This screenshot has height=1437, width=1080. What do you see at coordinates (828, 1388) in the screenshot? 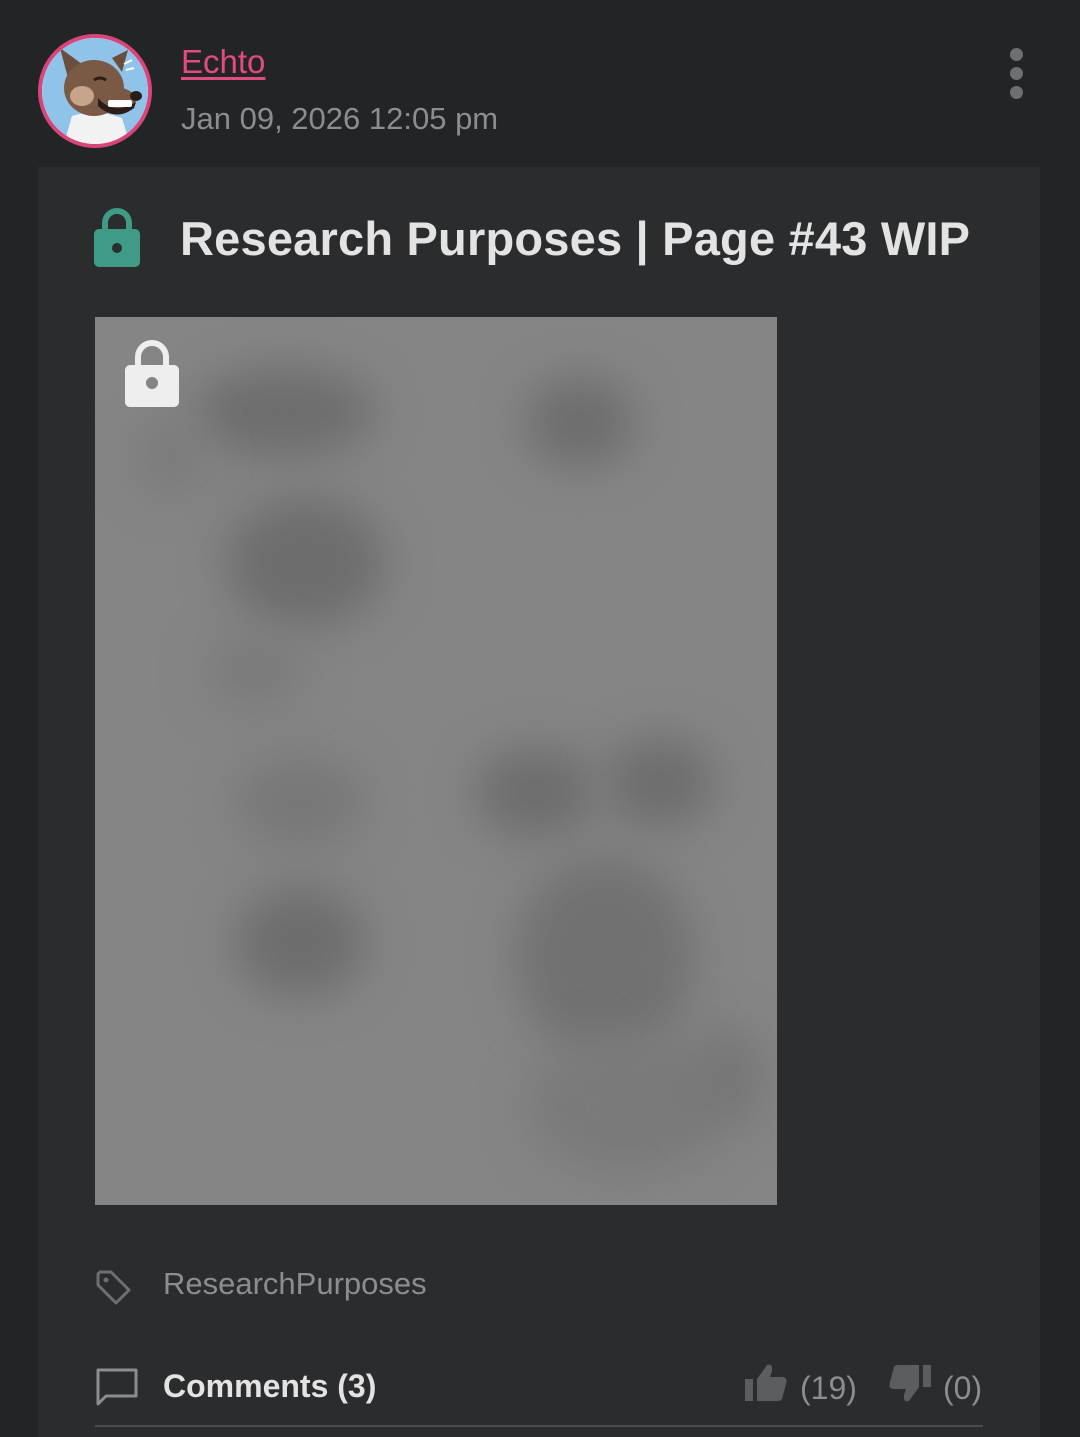
I see `like-count: (19)` at bounding box center [828, 1388].